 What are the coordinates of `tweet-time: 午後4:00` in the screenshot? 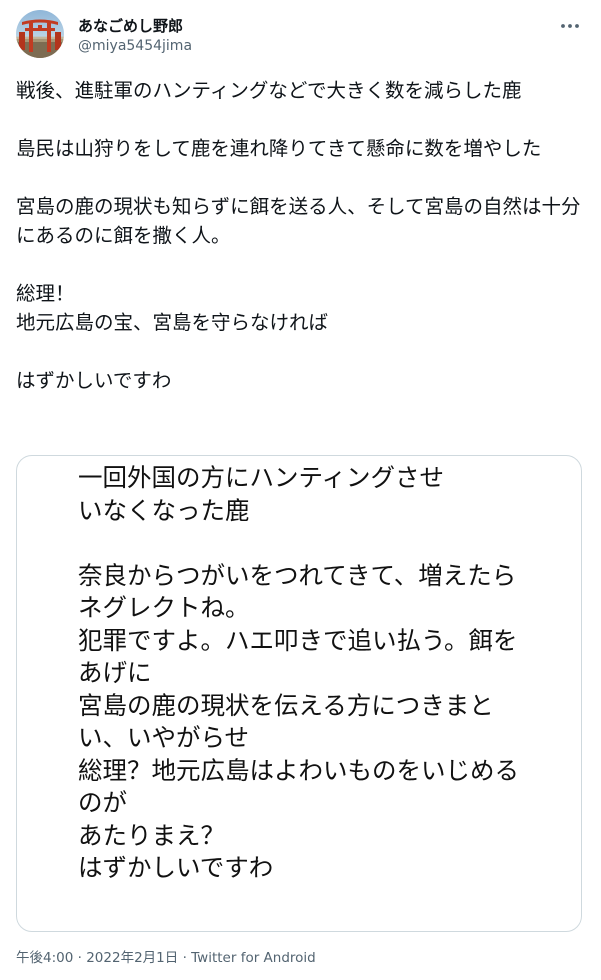 It's located at (44, 958).